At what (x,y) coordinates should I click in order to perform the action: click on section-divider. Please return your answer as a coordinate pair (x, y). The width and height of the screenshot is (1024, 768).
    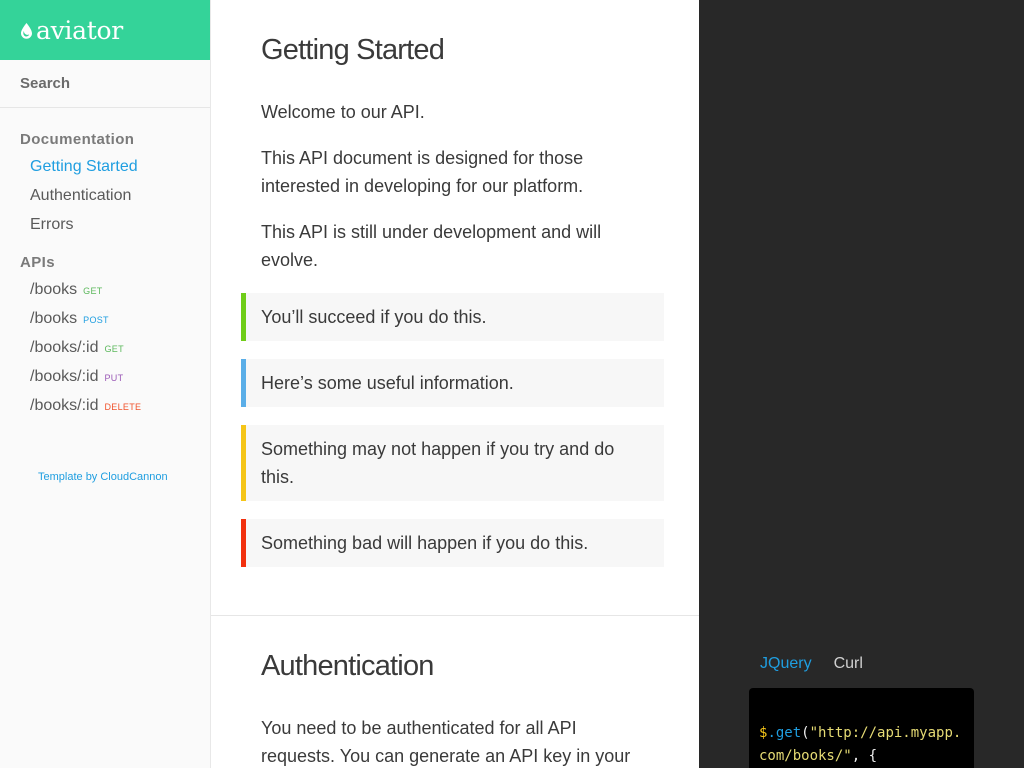
    Looking at the image, I should click on (455, 615).